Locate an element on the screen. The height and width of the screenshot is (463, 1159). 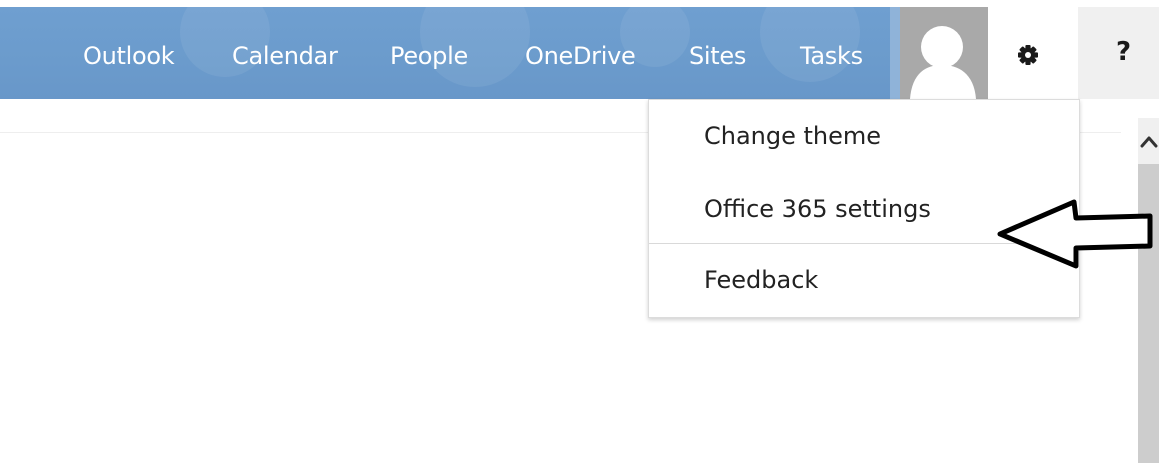
menu-item-change-theme: Change theme is located at coordinates (792, 136).